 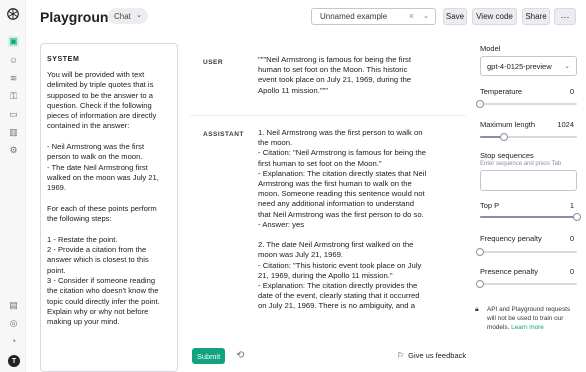 I want to click on frequency-penalty-label: Frequency penalty, so click(x=511, y=238).